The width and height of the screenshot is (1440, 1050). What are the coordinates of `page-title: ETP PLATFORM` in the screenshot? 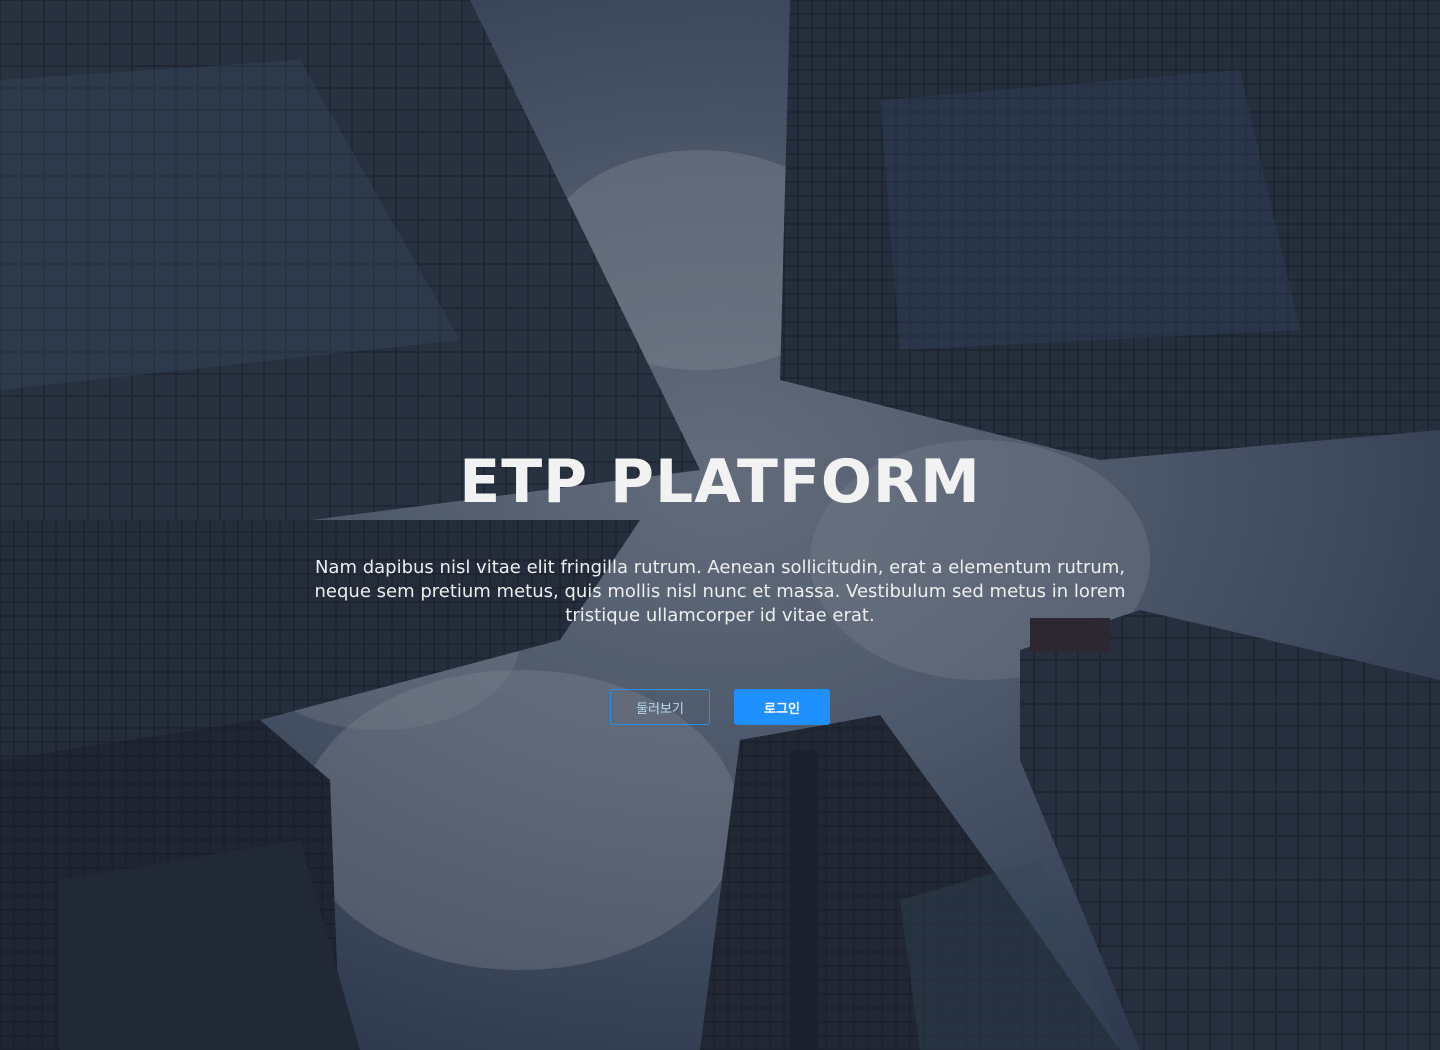 It's located at (720, 482).